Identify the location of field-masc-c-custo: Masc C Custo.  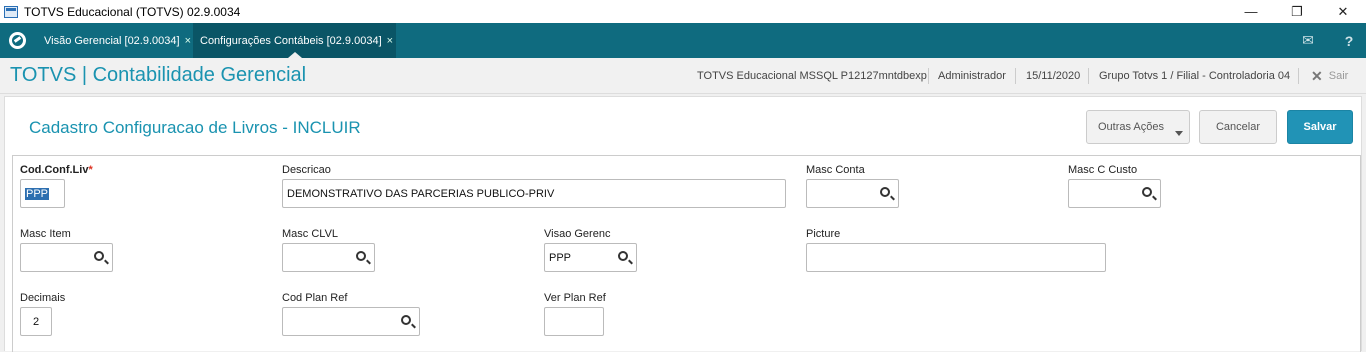
(1114, 186).